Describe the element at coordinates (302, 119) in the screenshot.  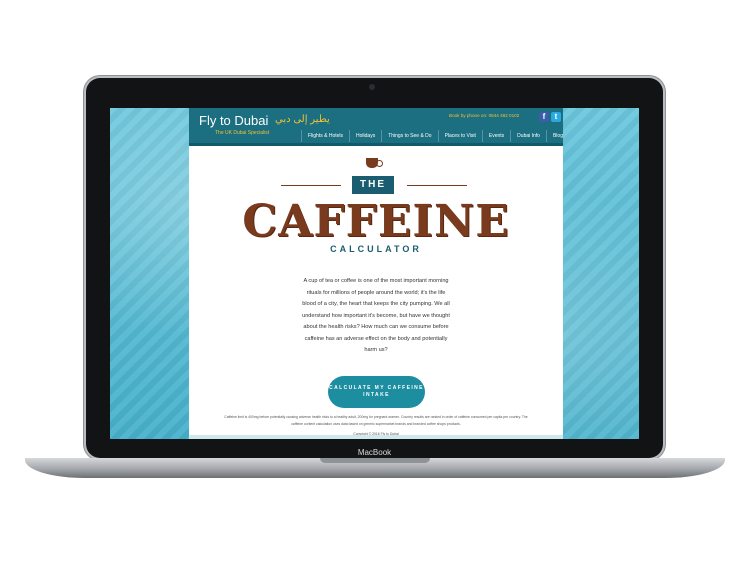
I see `site-logo-arabic: يطير إلى دبي` at that location.